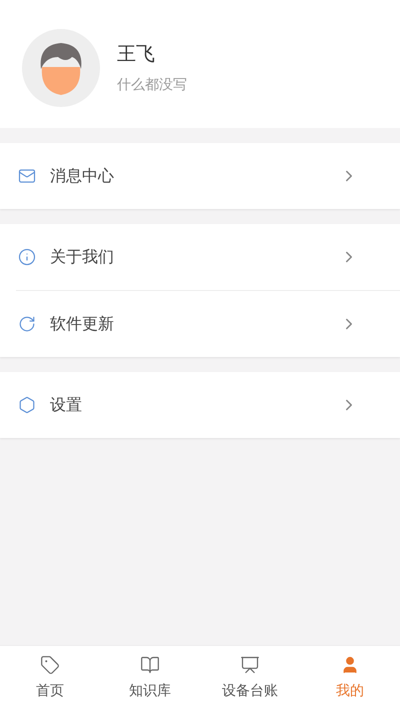 This screenshot has width=400, height=711. Describe the element at coordinates (82, 324) in the screenshot. I see `menu-label: 软件更新` at that location.